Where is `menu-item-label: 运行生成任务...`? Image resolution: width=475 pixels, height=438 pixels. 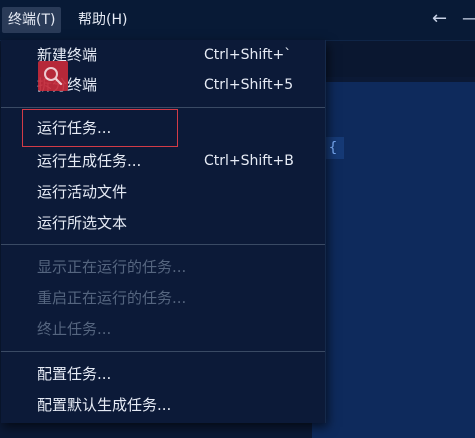
menu-item-label: 运行生成任务... is located at coordinates (89, 161).